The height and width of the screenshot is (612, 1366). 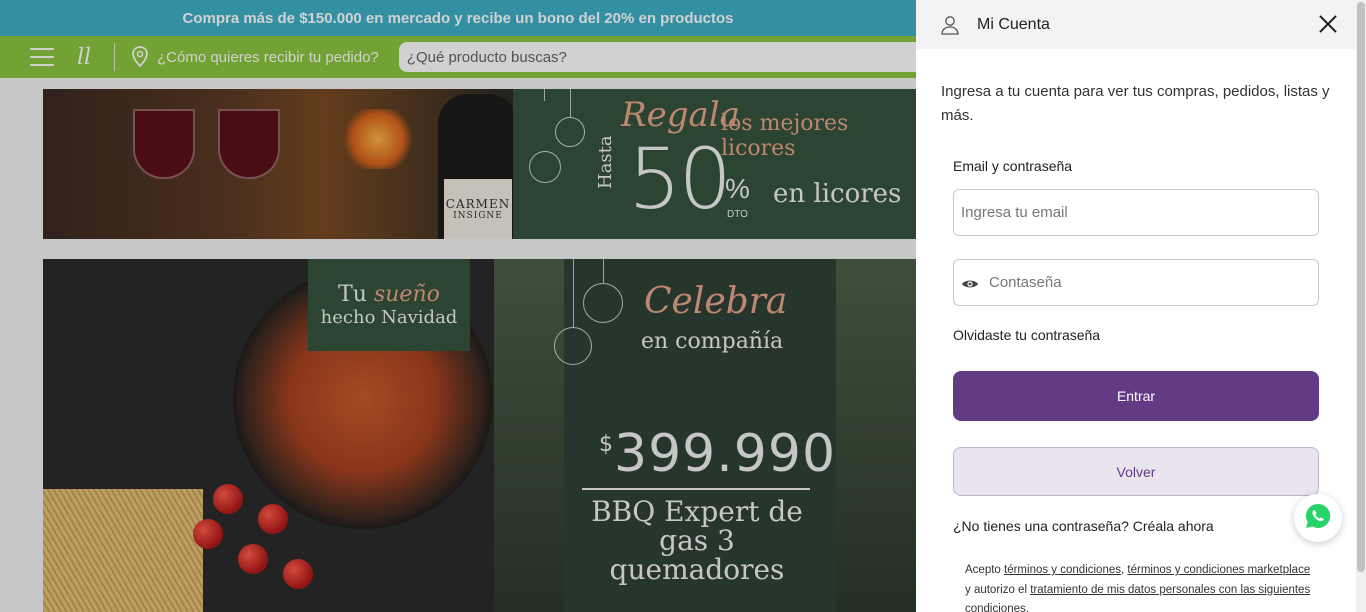 What do you see at coordinates (996, 589) in the screenshot?
I see `terms-middle: y autorizo el` at bounding box center [996, 589].